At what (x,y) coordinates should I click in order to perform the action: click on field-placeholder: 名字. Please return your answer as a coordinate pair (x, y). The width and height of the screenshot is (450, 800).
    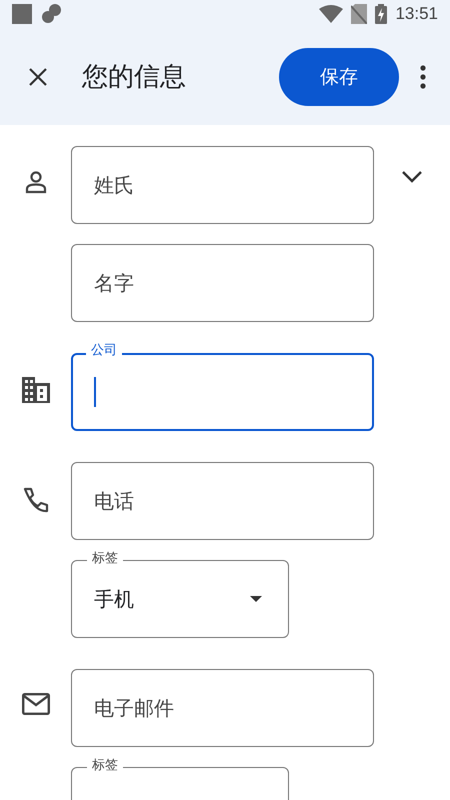
    Looking at the image, I should click on (114, 283).